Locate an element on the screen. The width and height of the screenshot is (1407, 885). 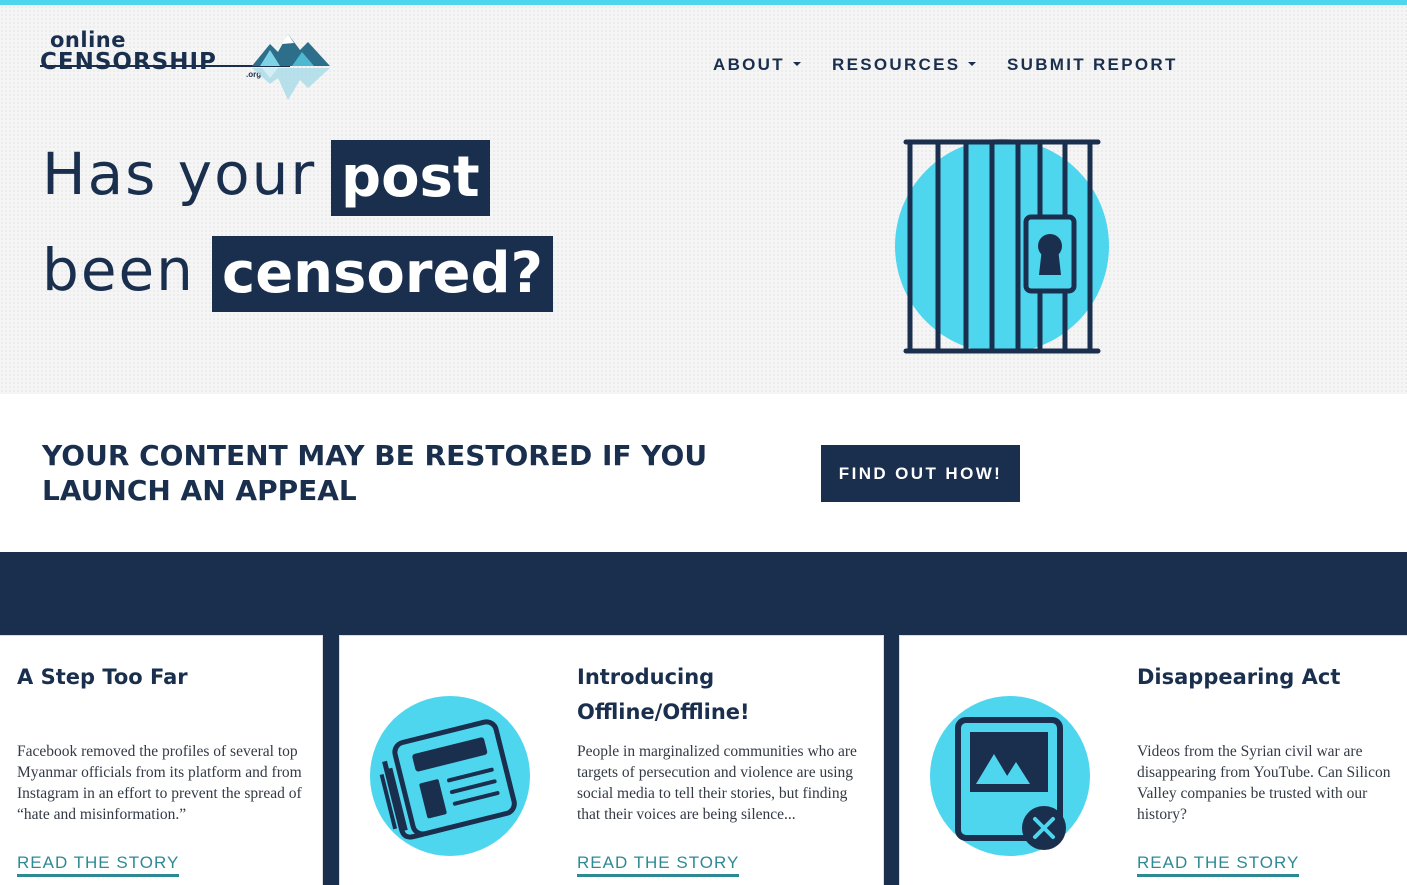
newspaper-icon is located at coordinates (450, 776).